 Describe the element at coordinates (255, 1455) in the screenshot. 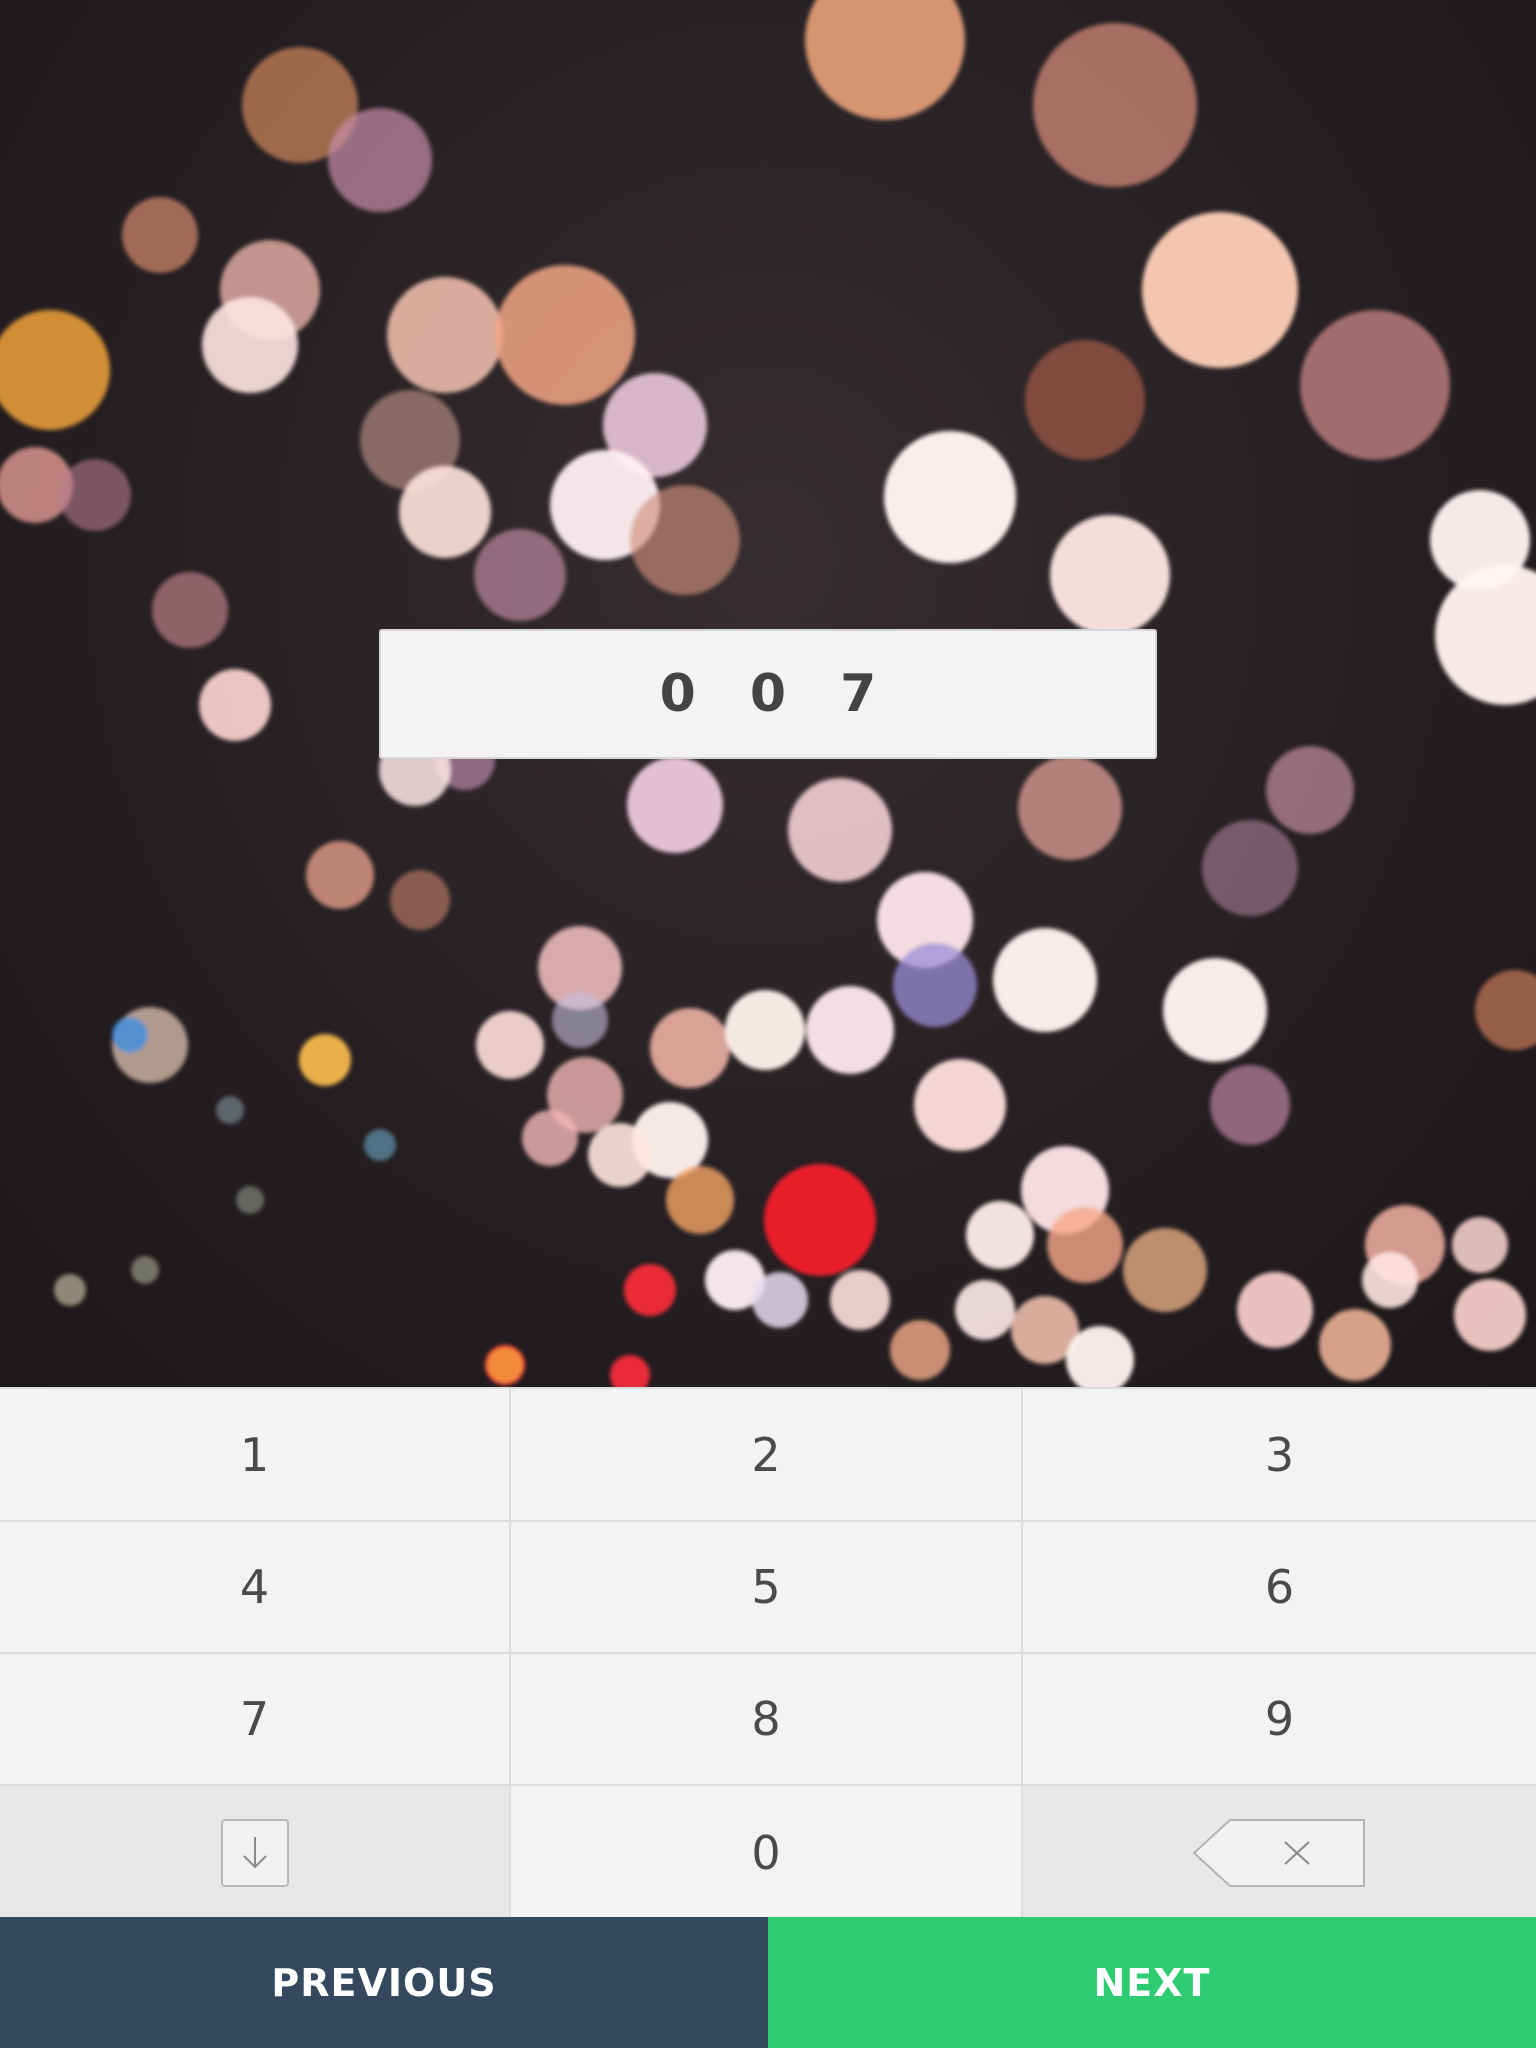

I see `key-1: 1` at that location.